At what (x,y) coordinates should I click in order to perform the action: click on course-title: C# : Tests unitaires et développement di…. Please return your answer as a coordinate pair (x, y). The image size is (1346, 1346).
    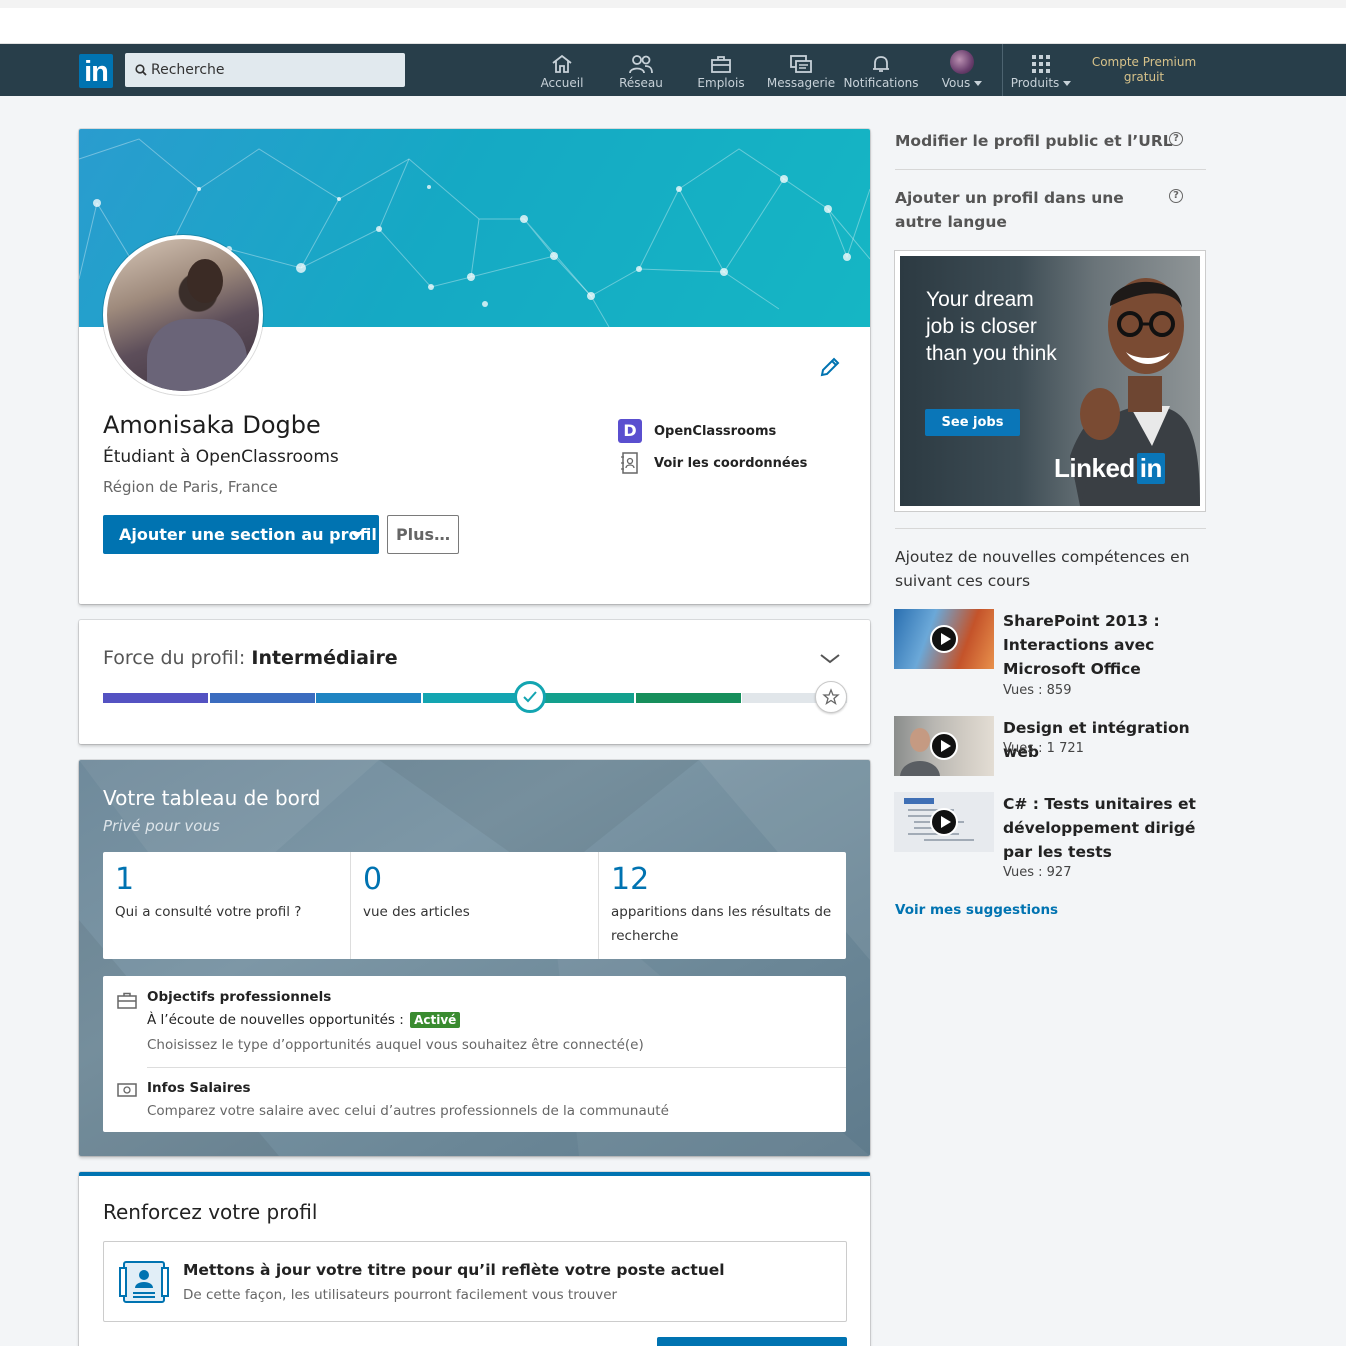
    Looking at the image, I should click on (1099, 828).